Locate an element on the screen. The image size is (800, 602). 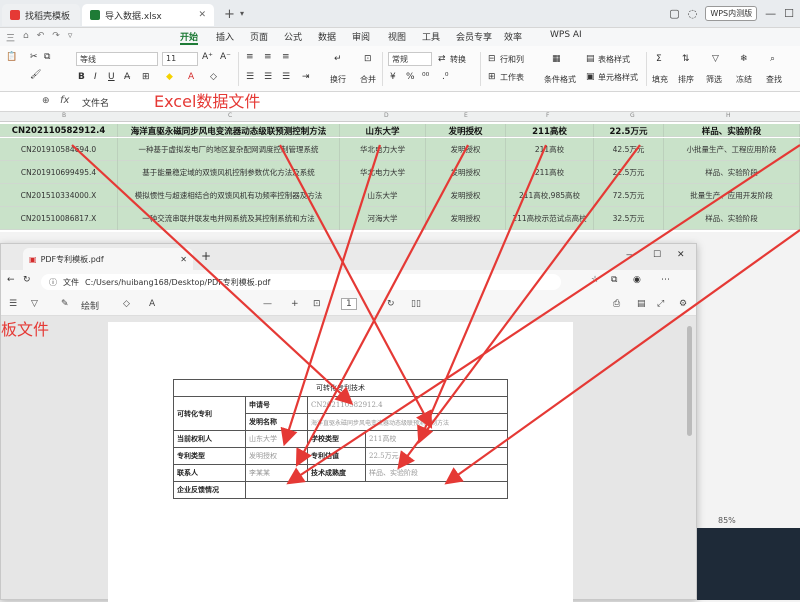
table-cell: CN201910699495.4 is located at coordinates (59, 172).